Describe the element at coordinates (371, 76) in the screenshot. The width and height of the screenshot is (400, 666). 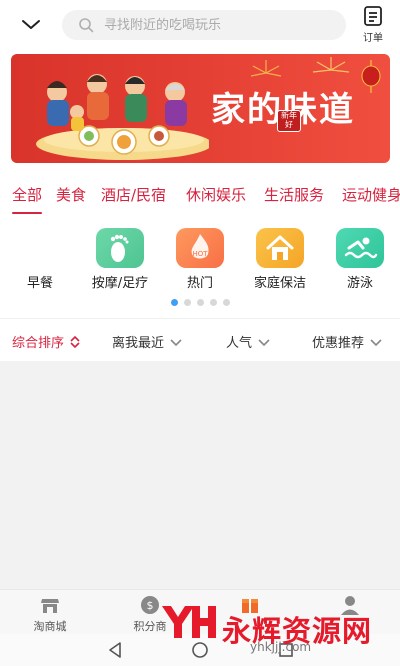
I see `lantern-icon` at that location.